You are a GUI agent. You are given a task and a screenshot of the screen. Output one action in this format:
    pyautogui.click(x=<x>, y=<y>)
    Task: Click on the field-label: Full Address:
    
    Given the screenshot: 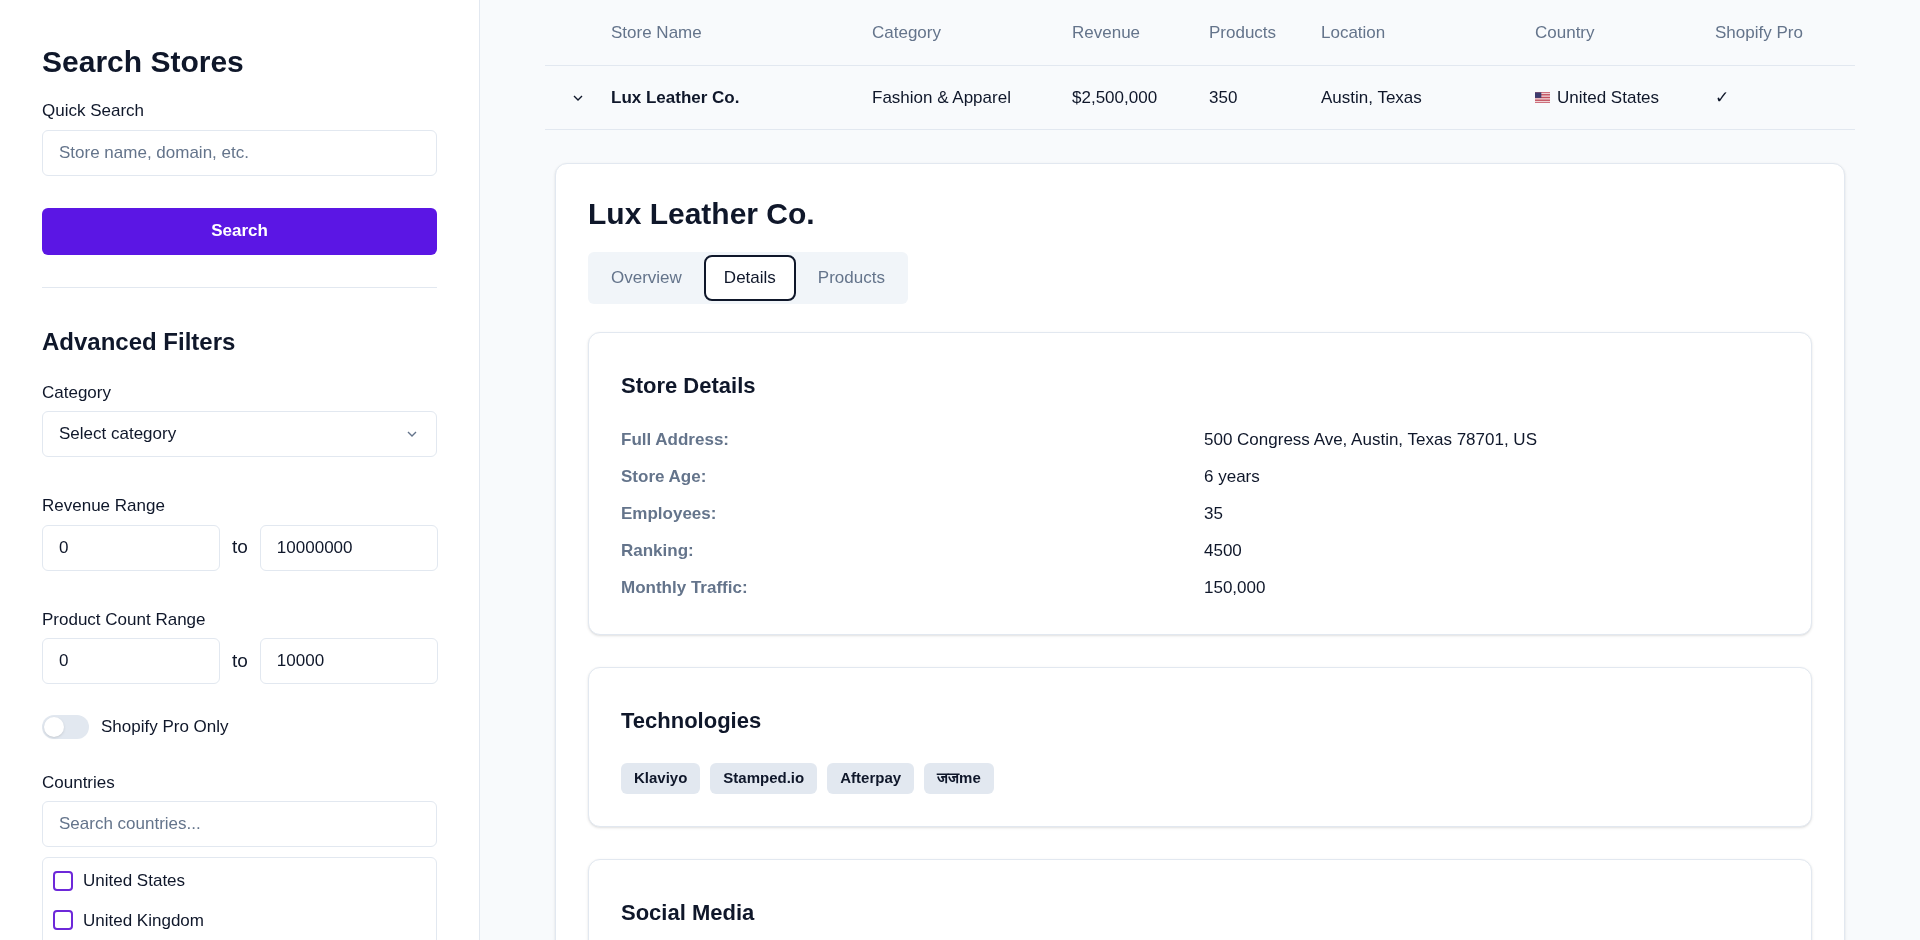 What is the action you would take?
    pyautogui.click(x=675, y=440)
    